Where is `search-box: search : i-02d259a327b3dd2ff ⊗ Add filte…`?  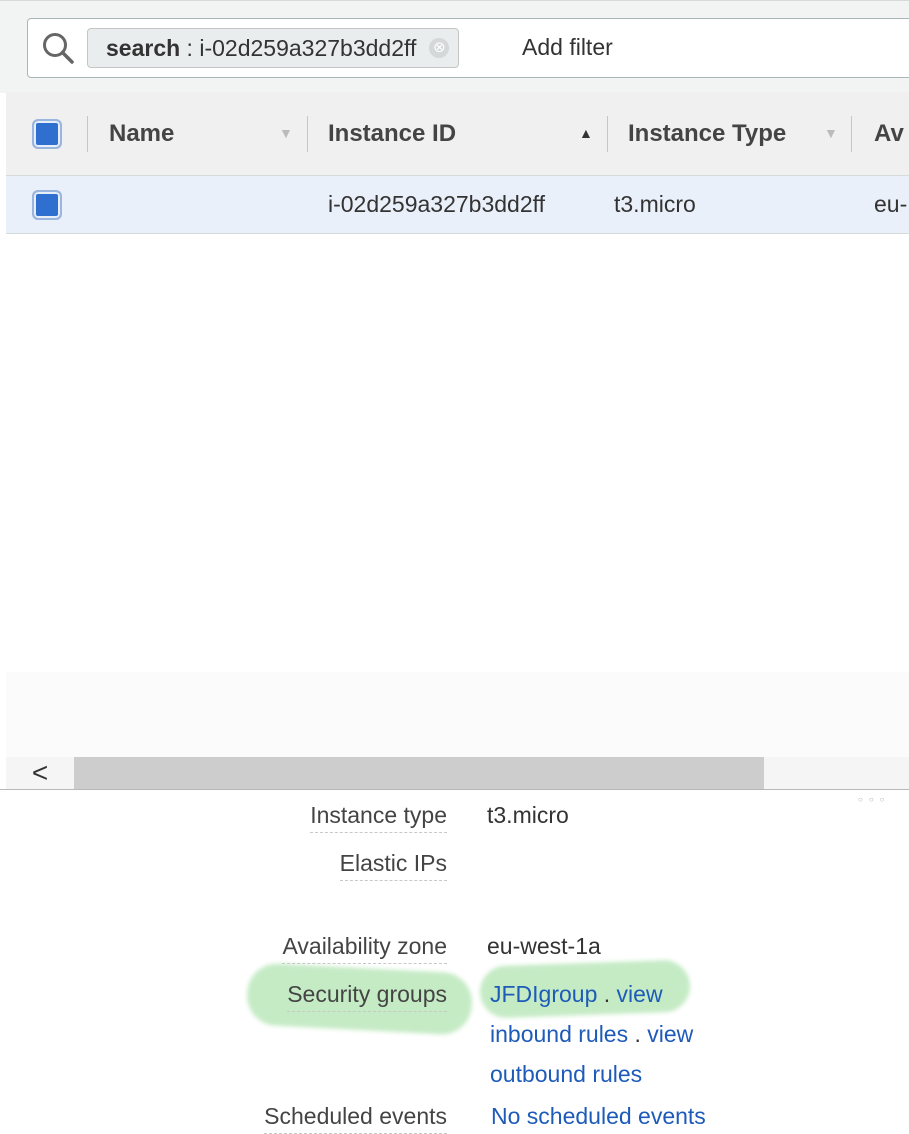 search-box: search : i-02d259a327b3dd2ff ⊗ Add filte… is located at coordinates (468, 48).